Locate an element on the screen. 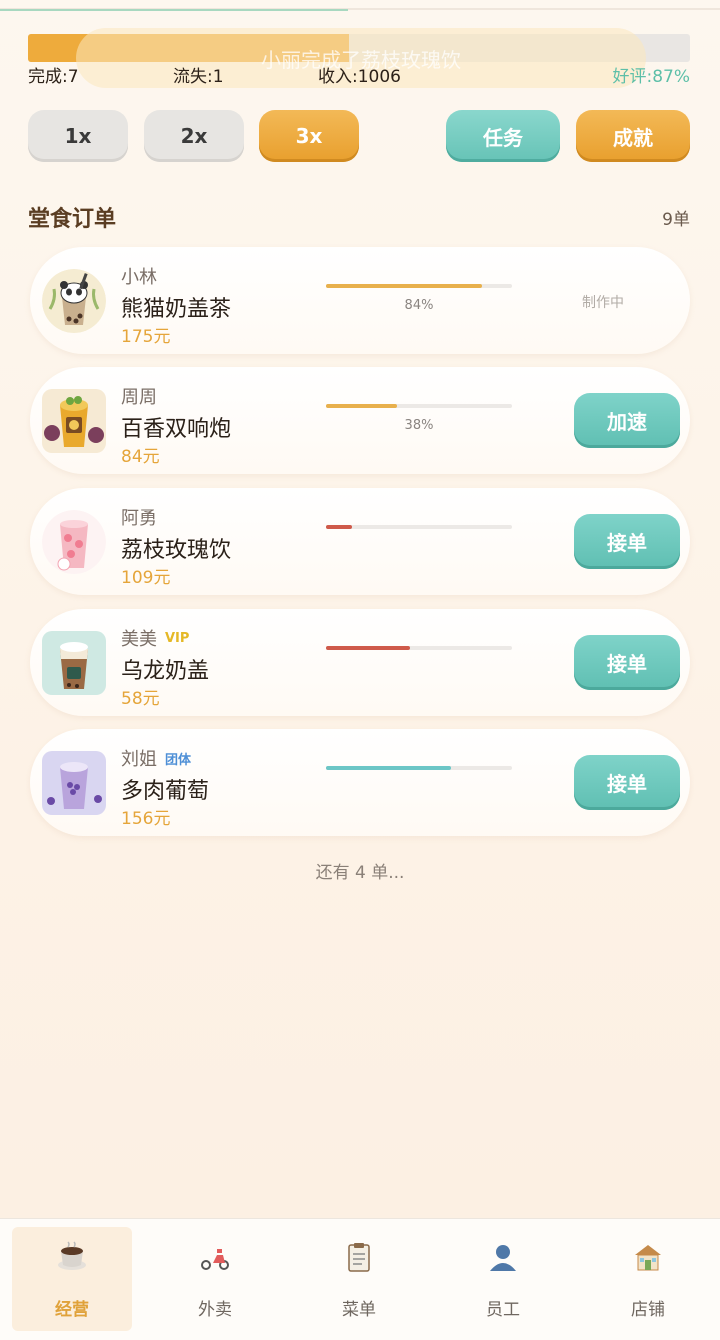  nav-item-delivery: 外卖 is located at coordinates (215, 1279).